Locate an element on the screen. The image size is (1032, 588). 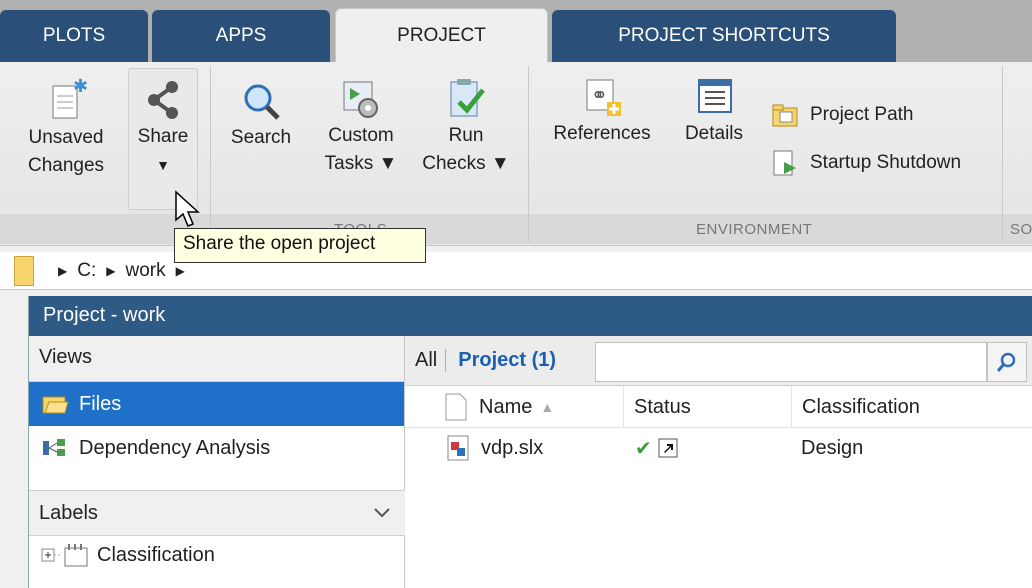
project-path-label: Project Path is located at coordinates (862, 114).